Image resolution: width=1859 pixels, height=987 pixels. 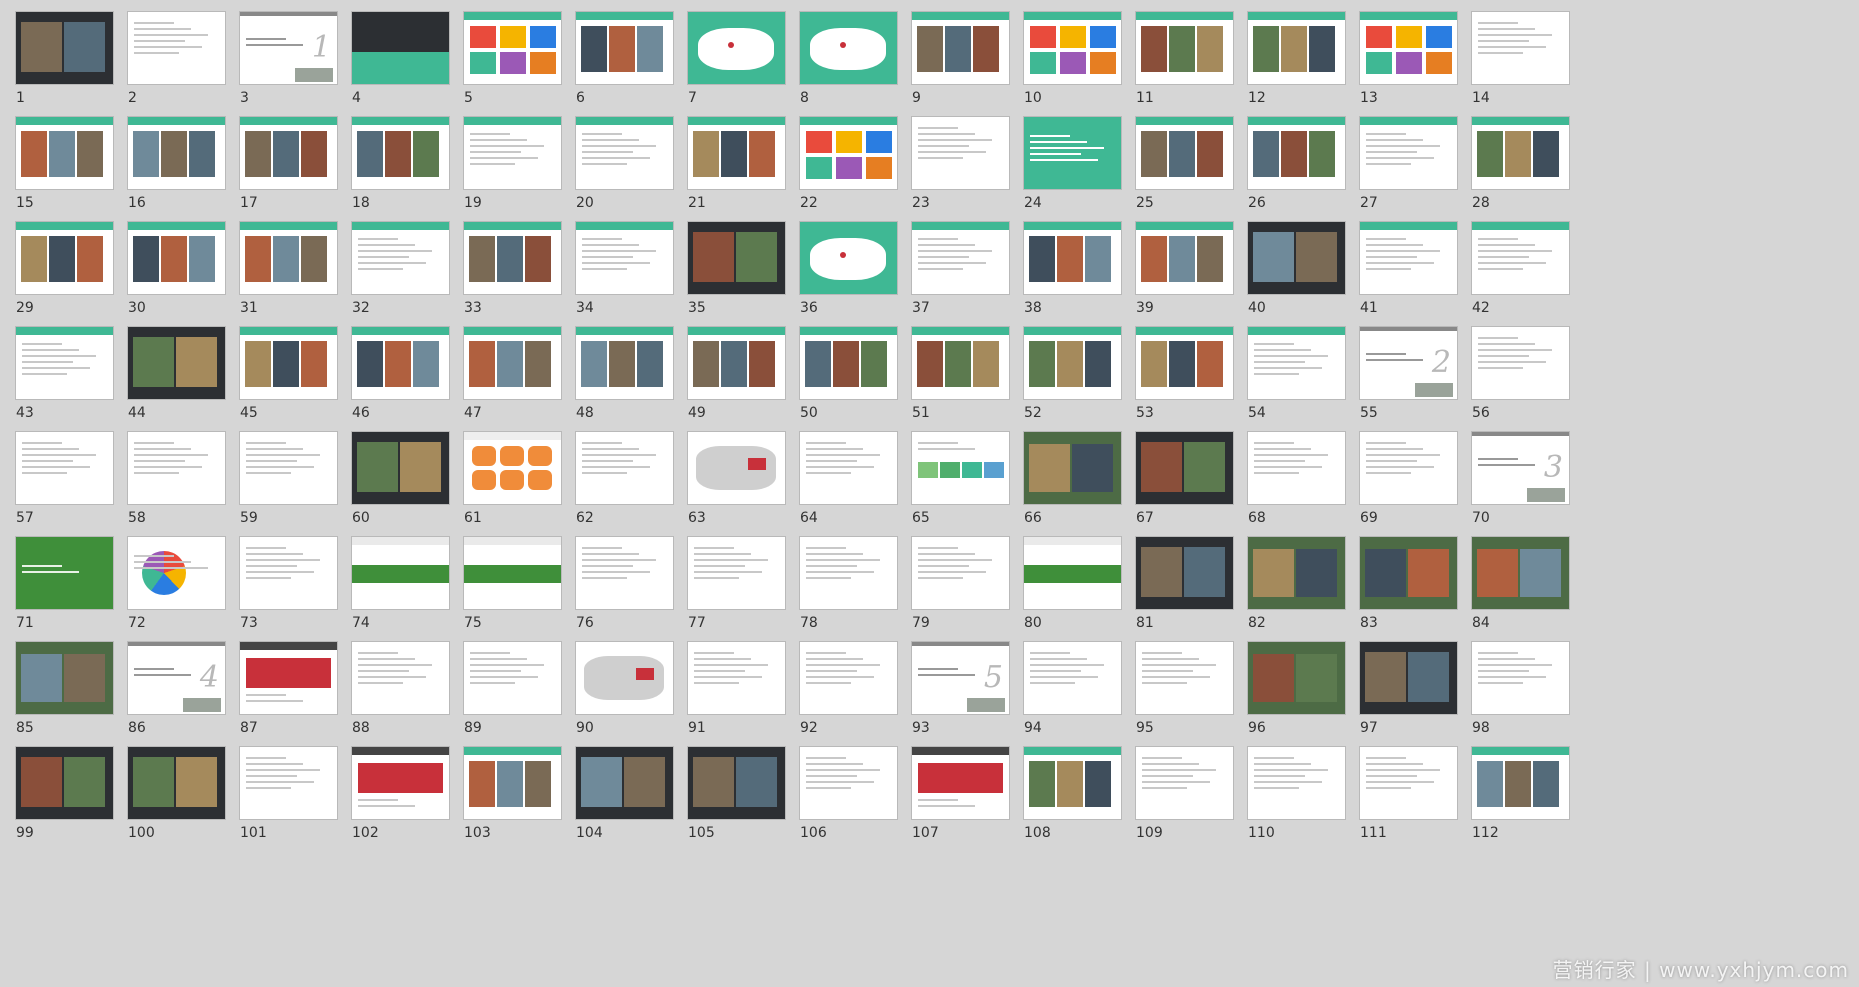 What do you see at coordinates (361, 728) in the screenshot?
I see `slide-number: 88` at bounding box center [361, 728].